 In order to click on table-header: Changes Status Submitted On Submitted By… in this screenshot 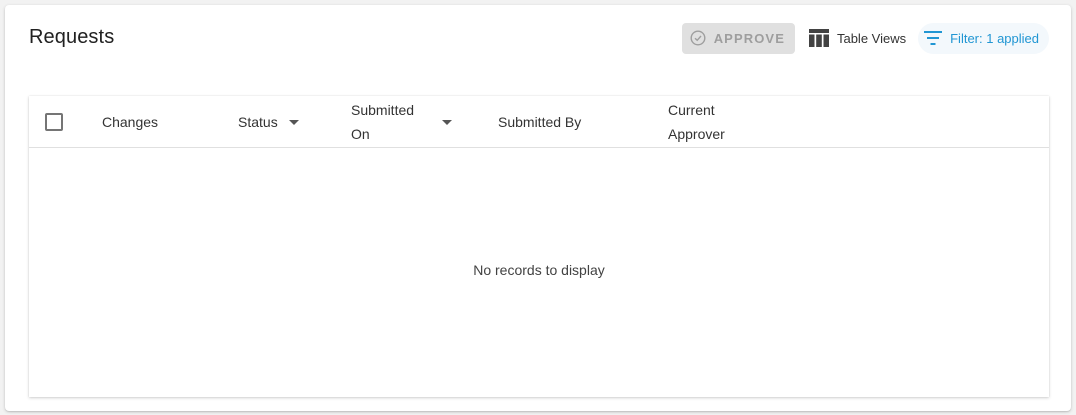, I will do `click(539, 122)`.